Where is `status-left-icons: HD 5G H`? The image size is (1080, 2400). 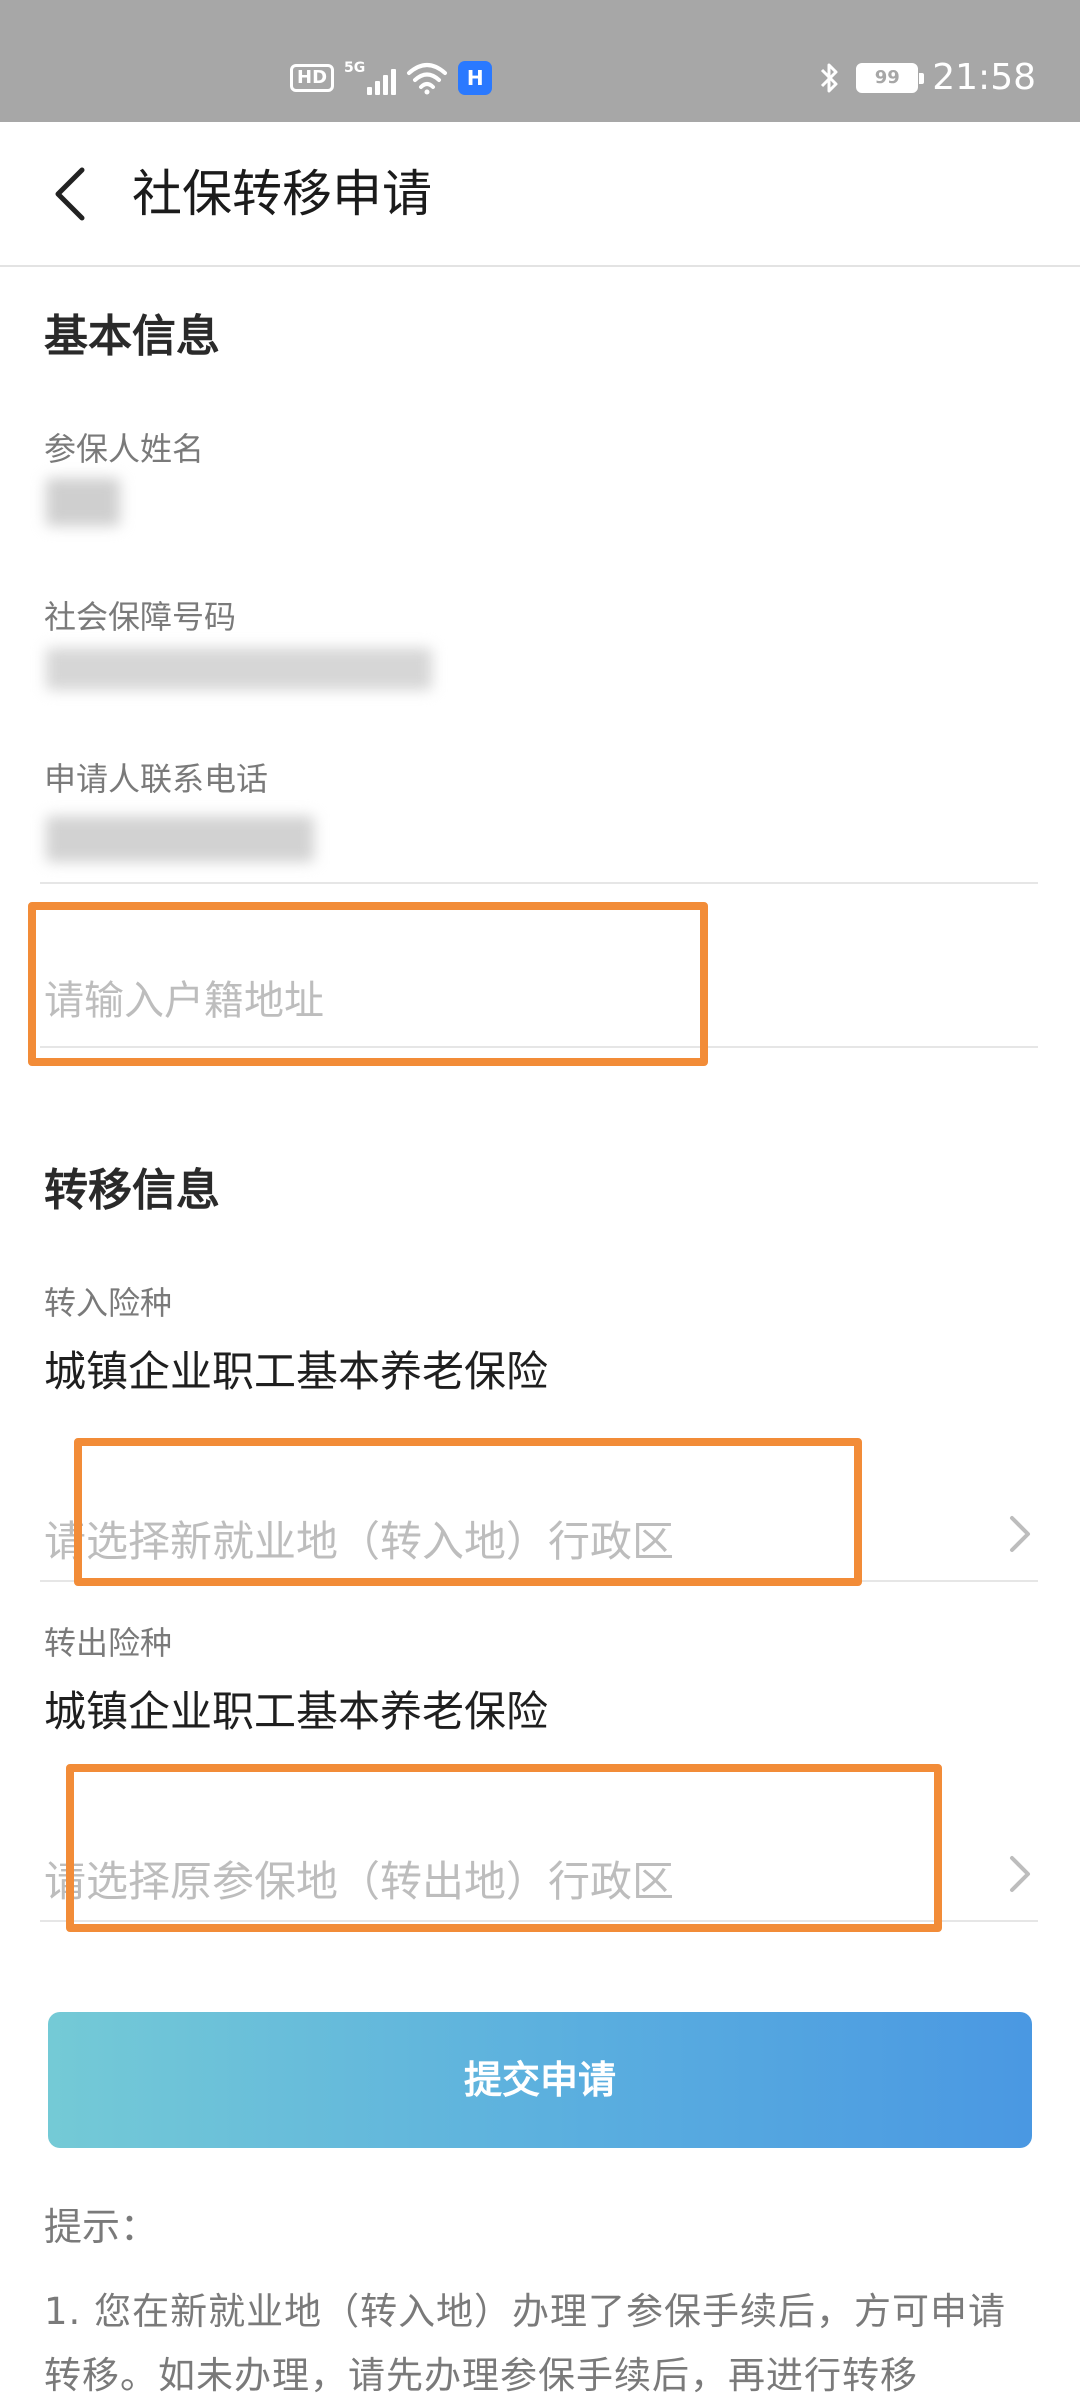 status-left-icons: HD 5G H is located at coordinates (391, 78).